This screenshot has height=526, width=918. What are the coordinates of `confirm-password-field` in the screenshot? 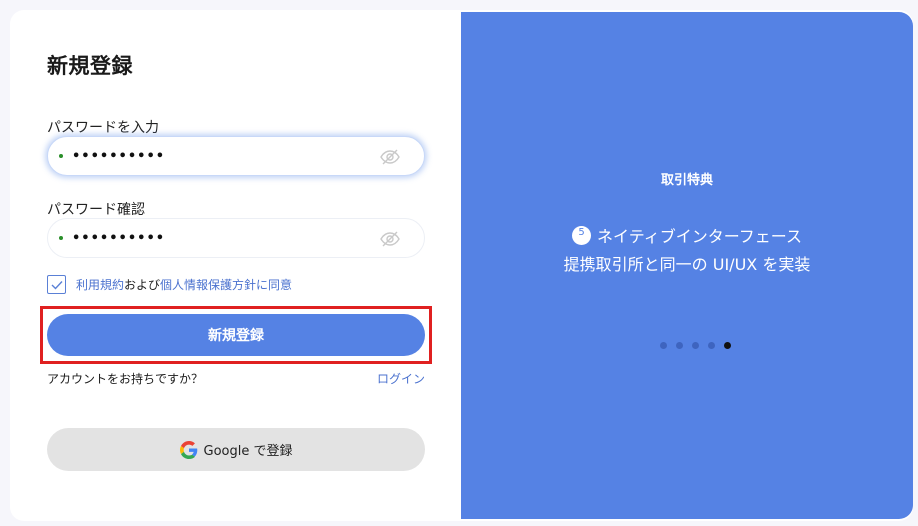 It's located at (236, 238).